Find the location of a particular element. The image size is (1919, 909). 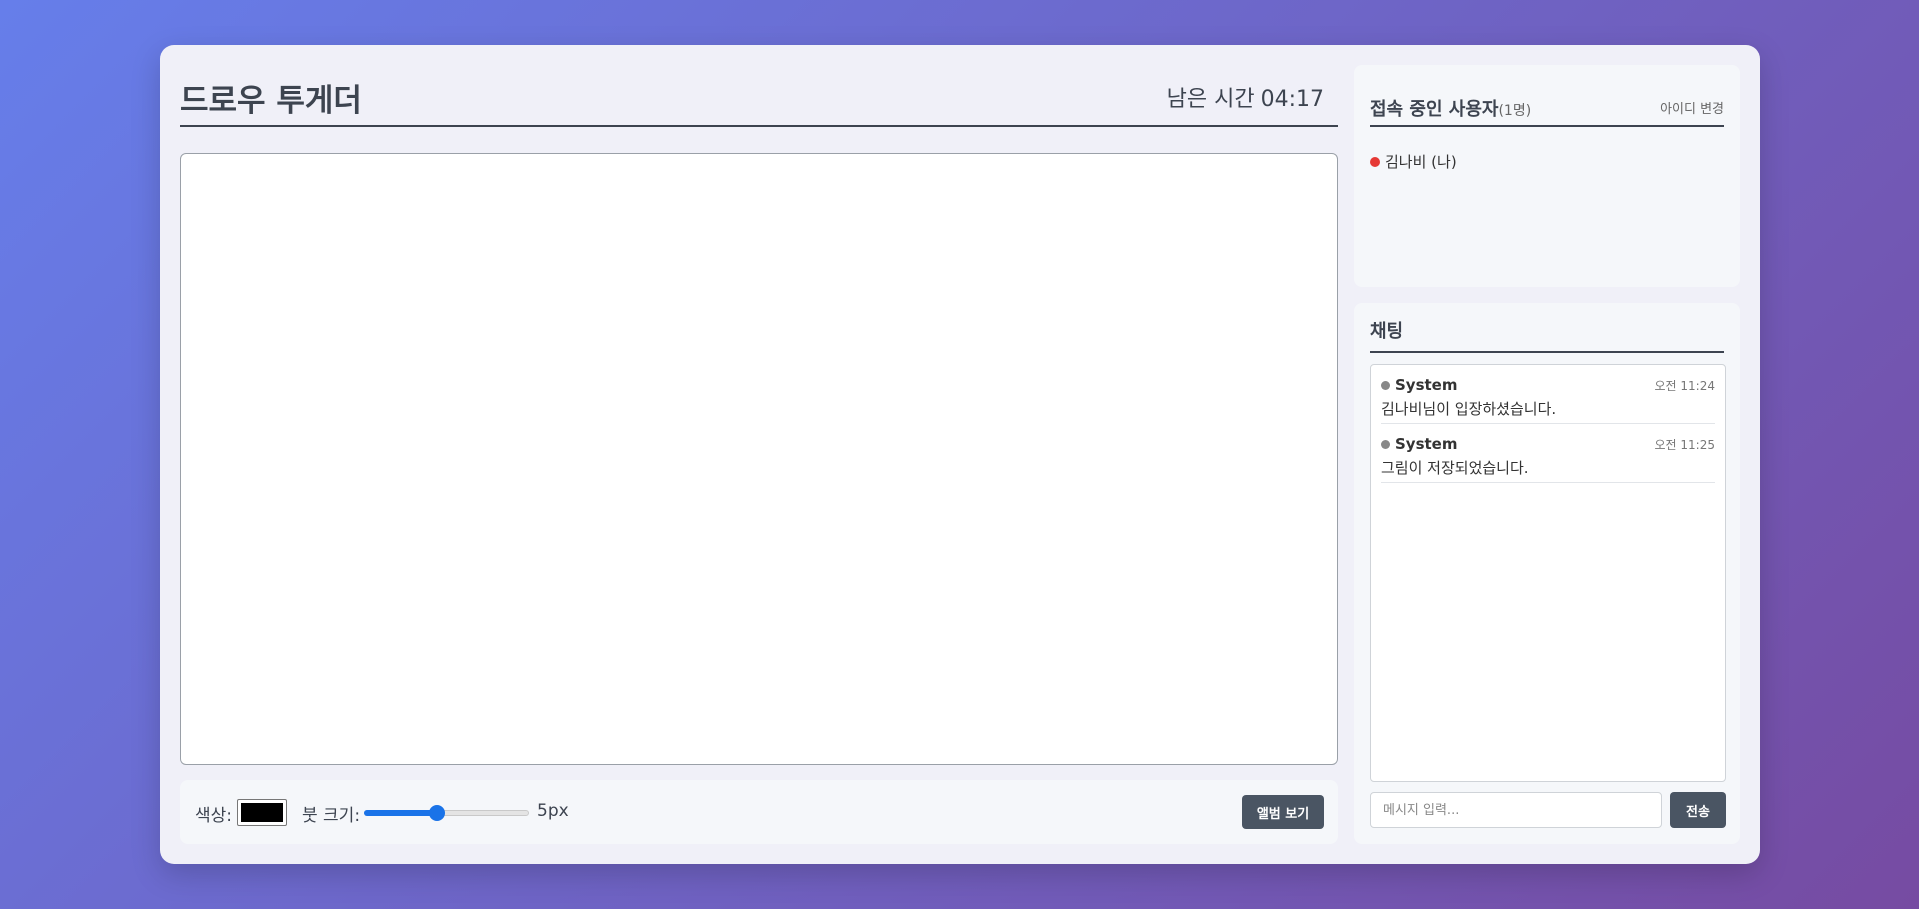

album-button: 앨범 보기 is located at coordinates (1283, 812).